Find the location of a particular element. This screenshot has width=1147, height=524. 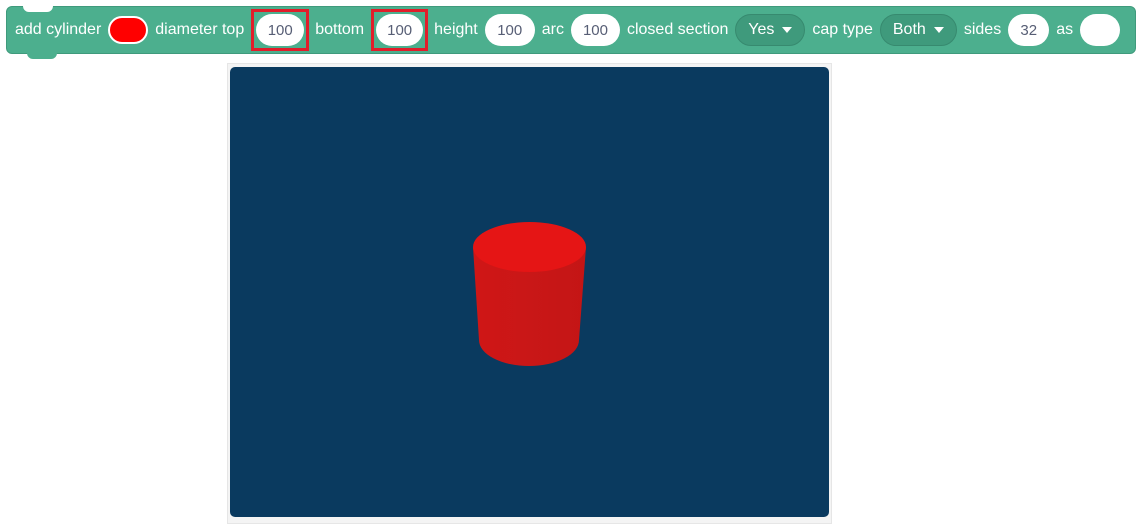

height-input: 100 is located at coordinates (509, 30).